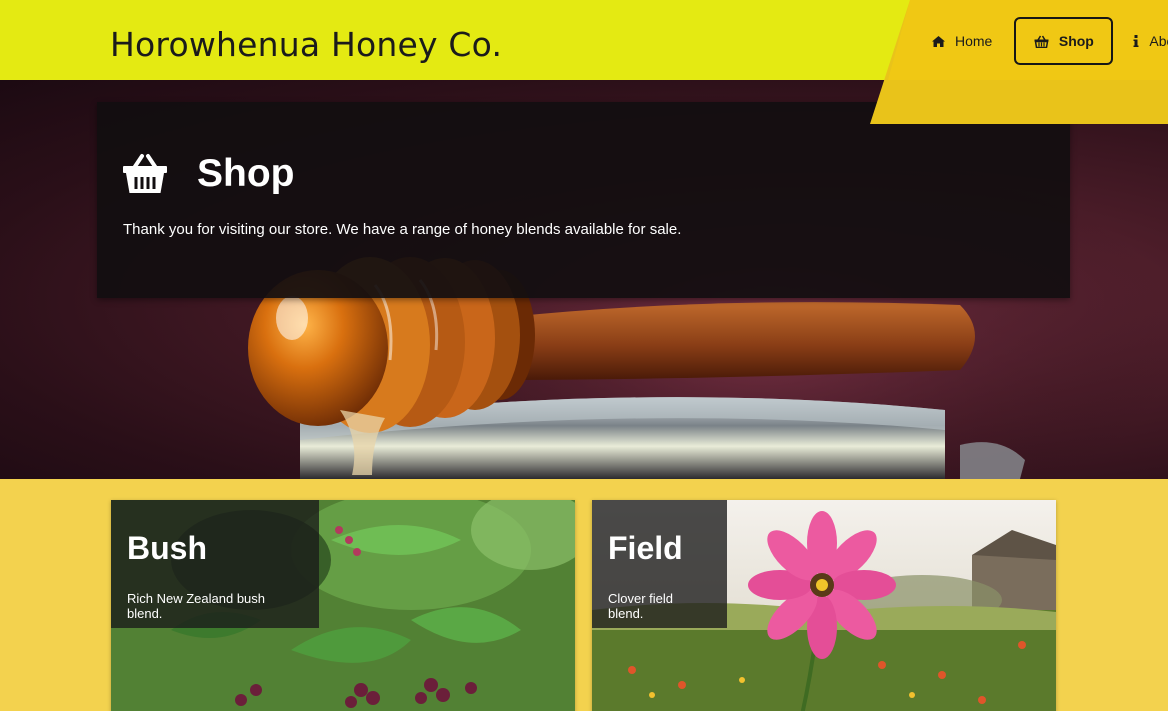 The height and width of the screenshot is (711, 1168). Describe the element at coordinates (1076, 41) in the screenshot. I see `nav-label-shop: Shop` at that location.